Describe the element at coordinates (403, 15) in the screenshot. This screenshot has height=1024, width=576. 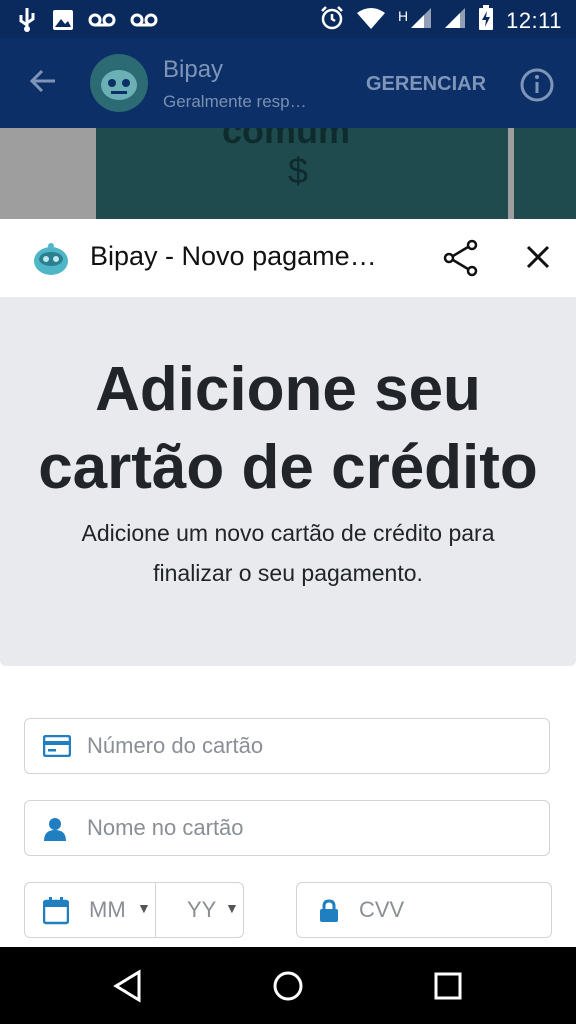
I see `network-type: H` at that location.